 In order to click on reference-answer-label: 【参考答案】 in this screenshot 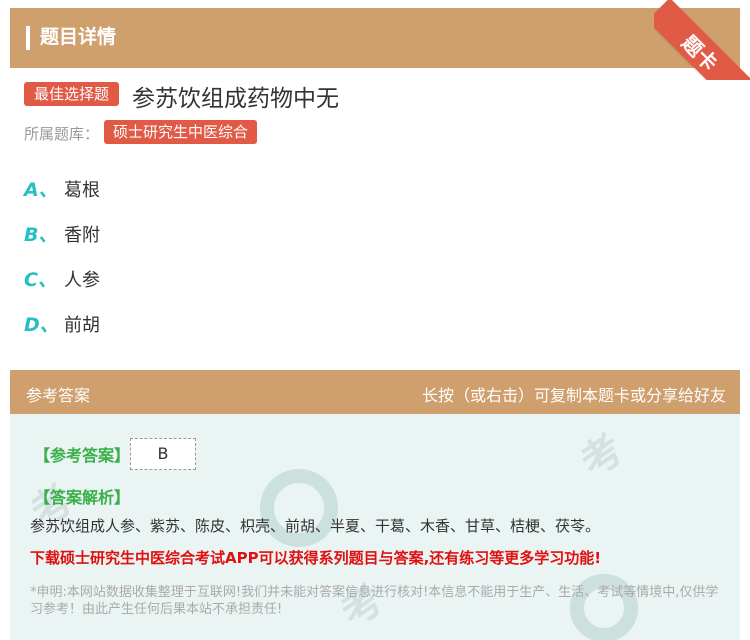, I will do `click(82, 455)`.